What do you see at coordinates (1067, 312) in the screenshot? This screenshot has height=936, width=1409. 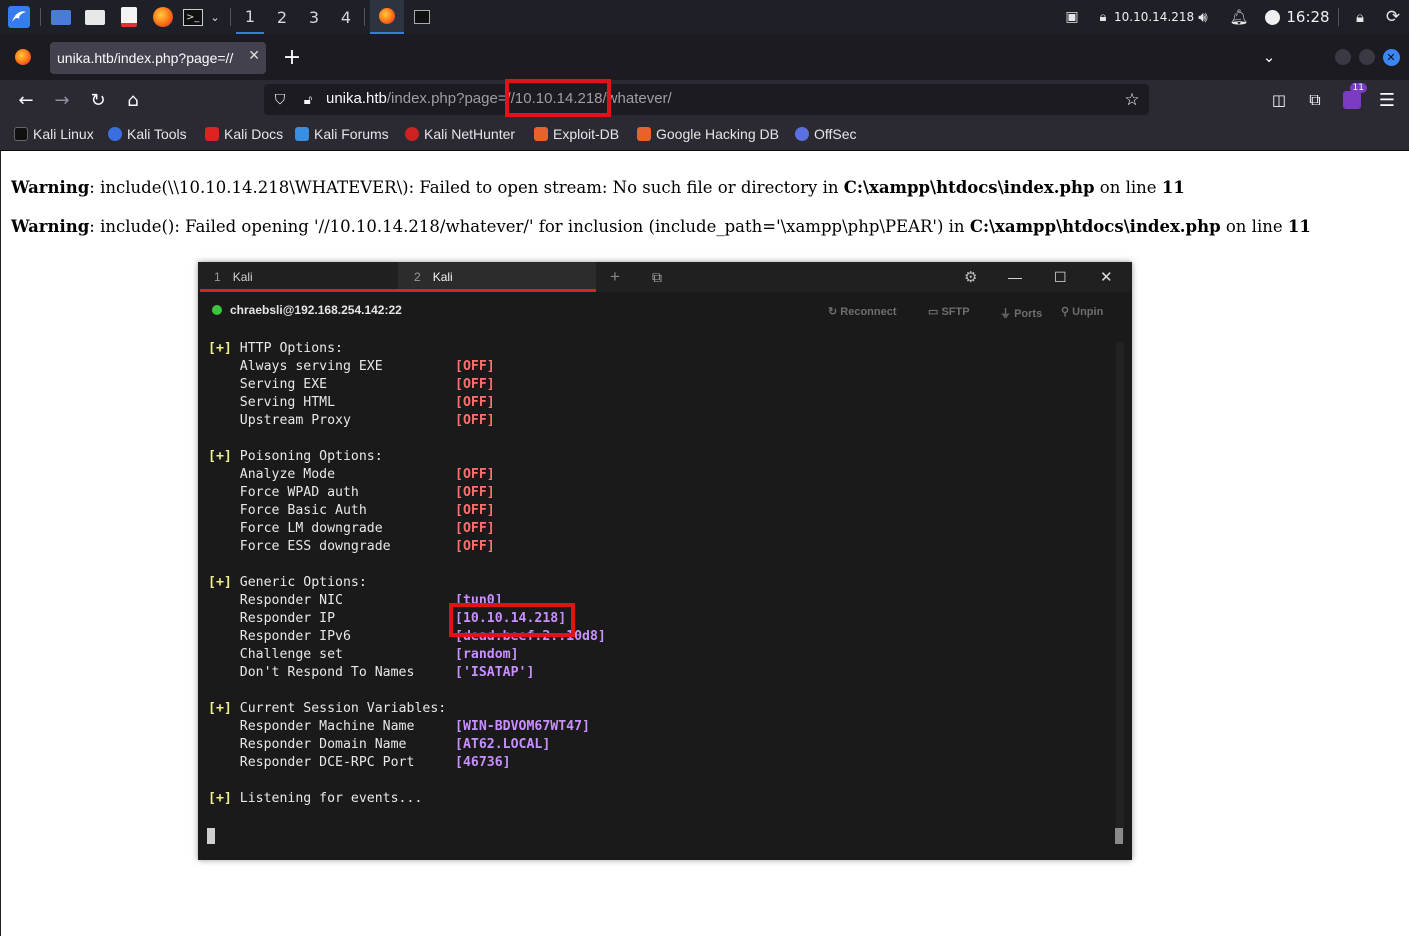 I see `pin-icon: ⚲` at bounding box center [1067, 312].